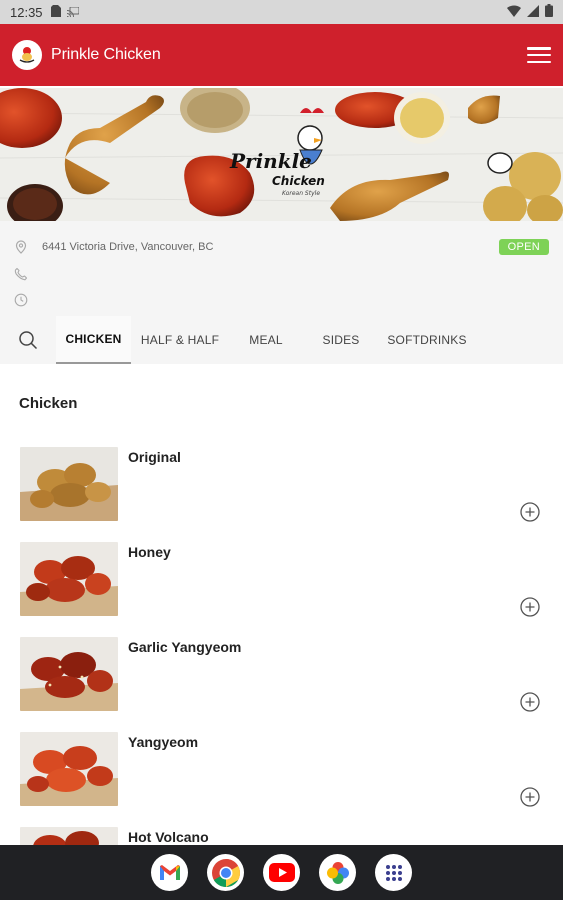 The width and height of the screenshot is (563, 900). I want to click on menu-item: Honey, so click(281, 589).